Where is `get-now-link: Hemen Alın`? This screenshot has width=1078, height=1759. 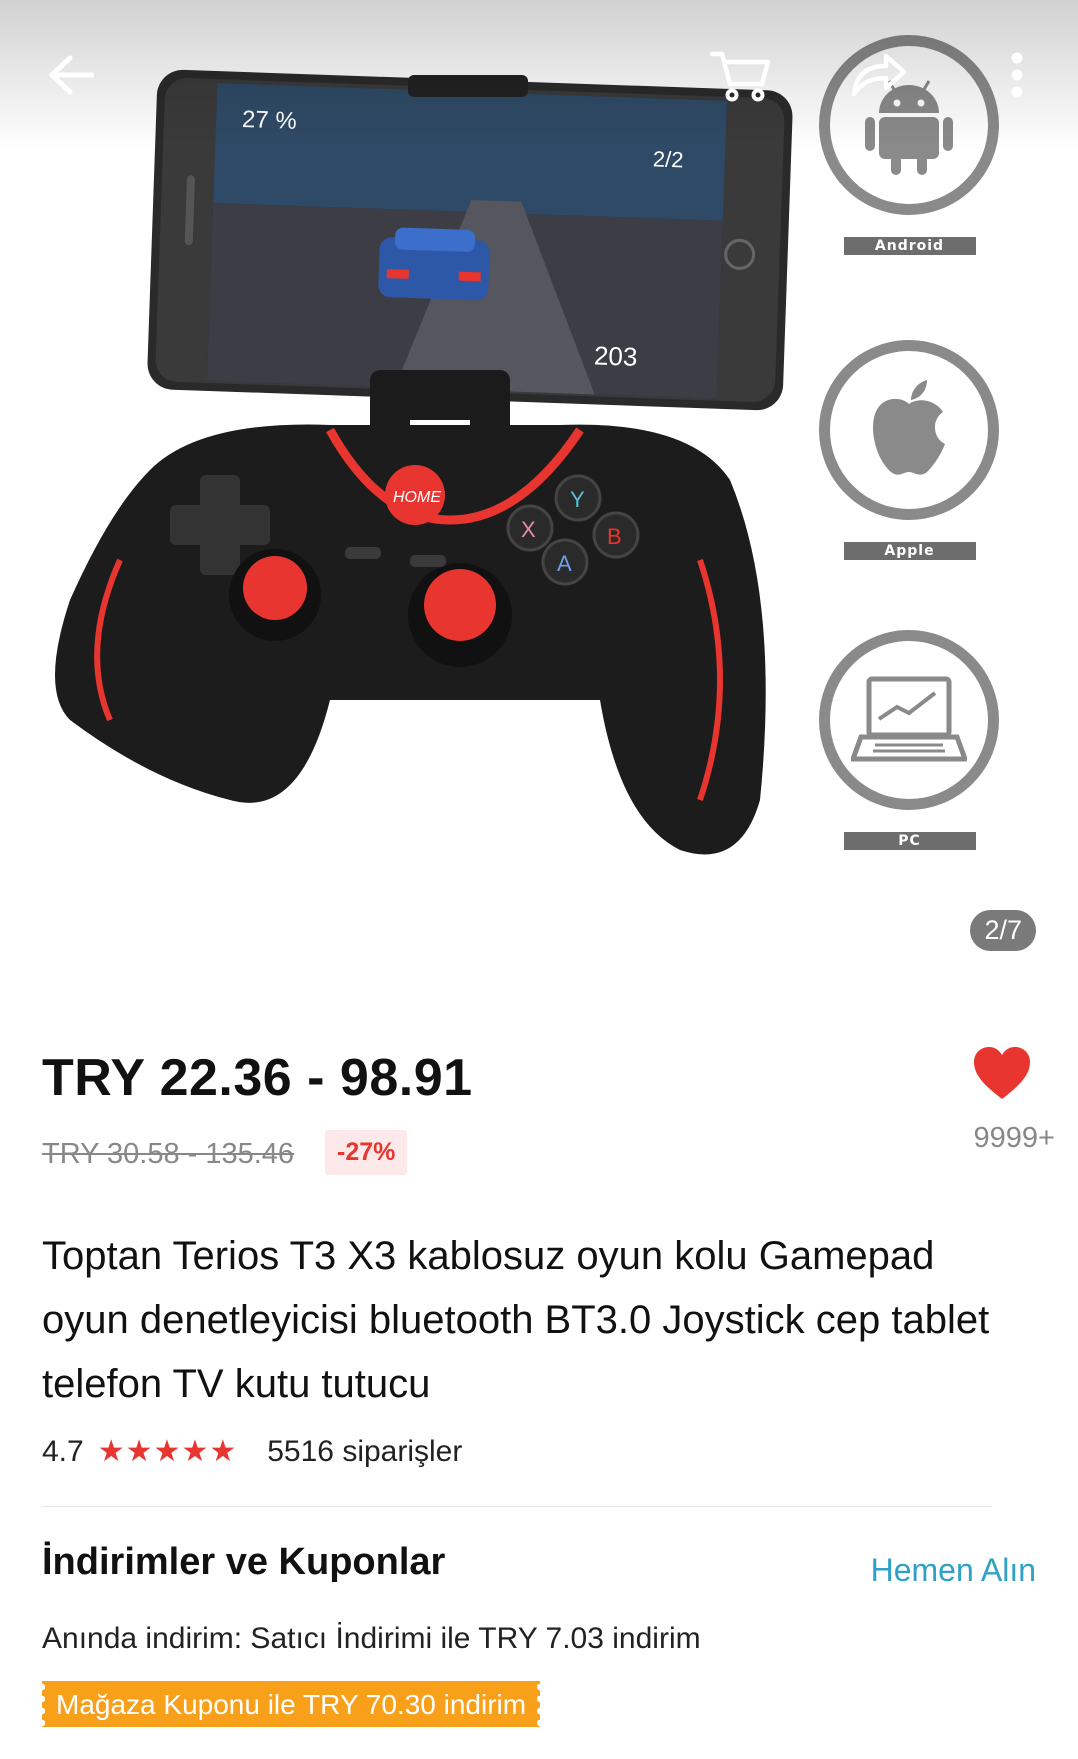
get-now-link: Hemen Alın is located at coordinates (953, 1570).